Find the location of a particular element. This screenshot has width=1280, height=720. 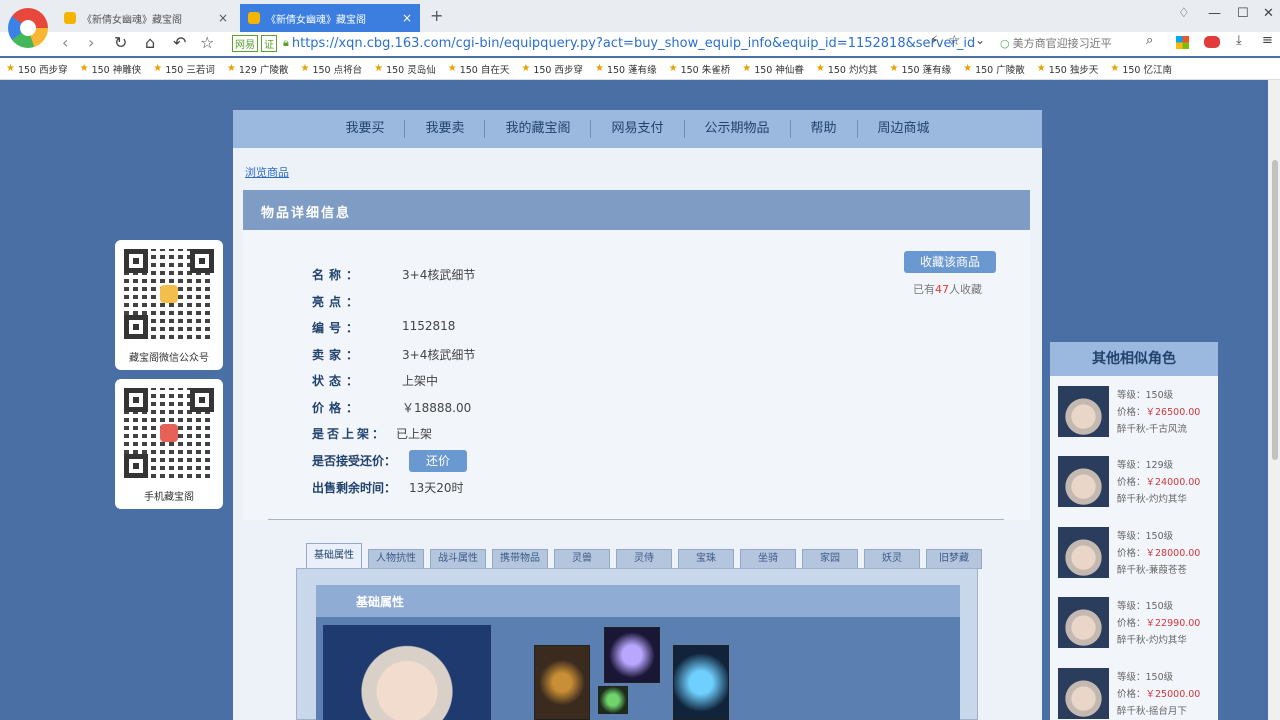

divider is located at coordinates (636, 519).